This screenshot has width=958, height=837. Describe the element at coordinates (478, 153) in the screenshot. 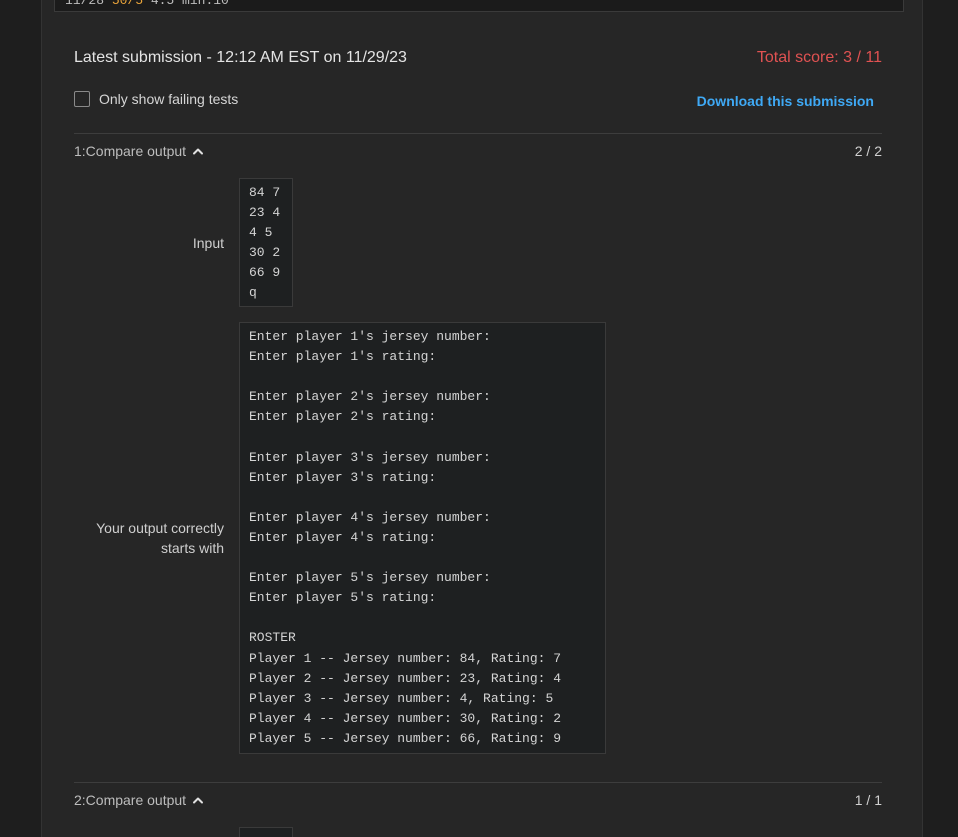

I see `test-1-header: 1:Compare output 2 / 2` at that location.